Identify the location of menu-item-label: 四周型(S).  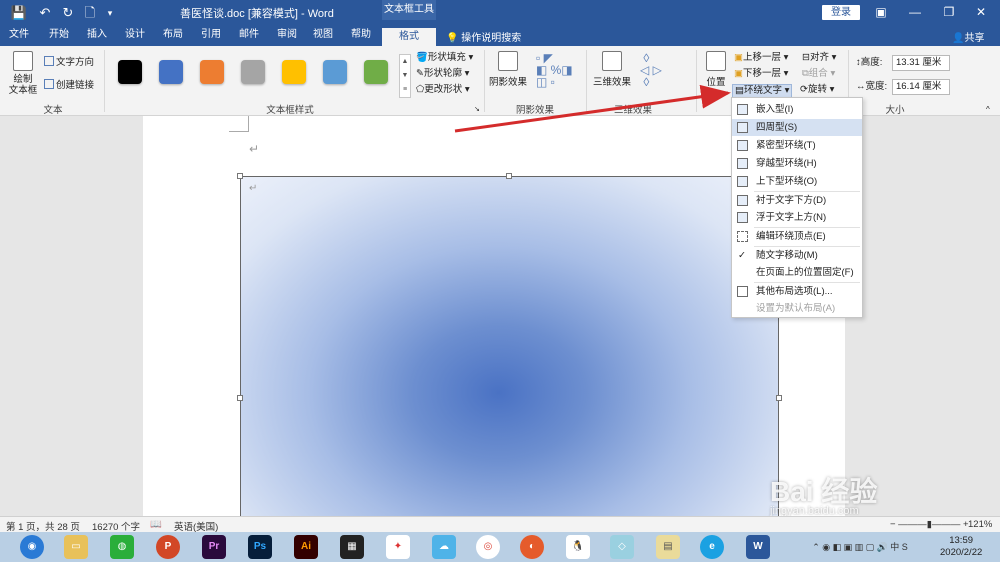
(777, 127).